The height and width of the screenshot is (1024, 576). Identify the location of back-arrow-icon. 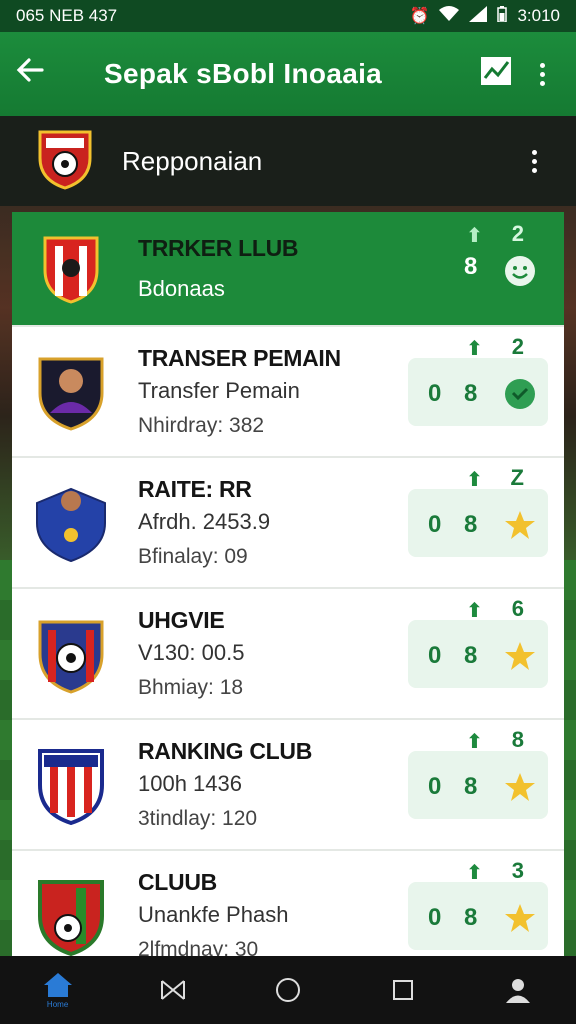
(44, 74).